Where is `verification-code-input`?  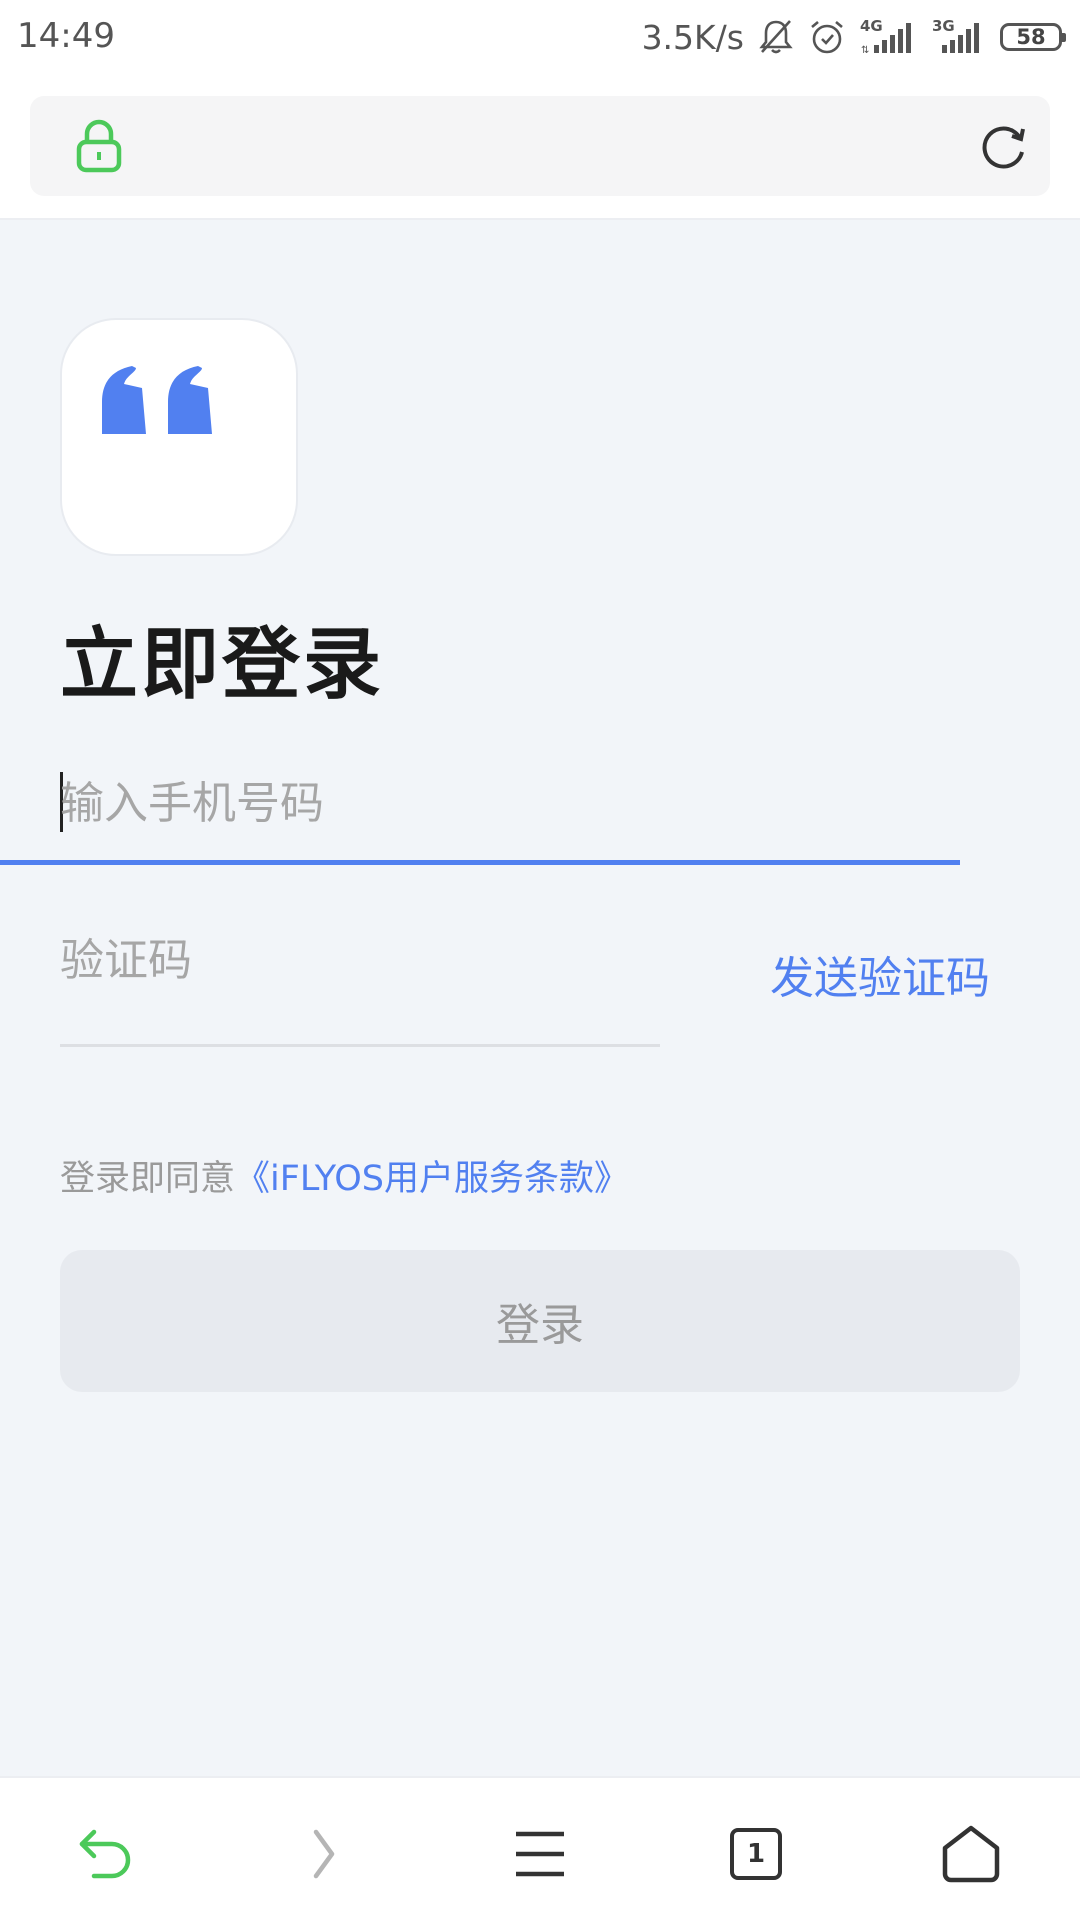 verification-code-input is located at coordinates (355, 960).